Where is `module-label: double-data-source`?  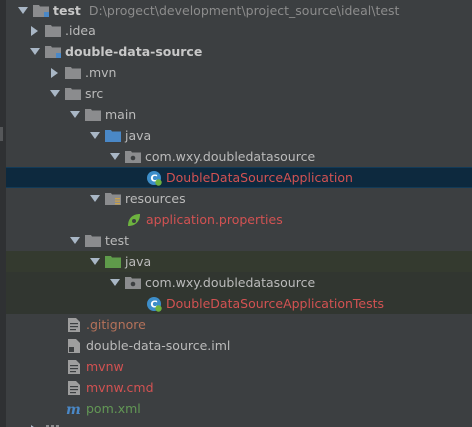
module-label: double-data-source is located at coordinates (134, 51).